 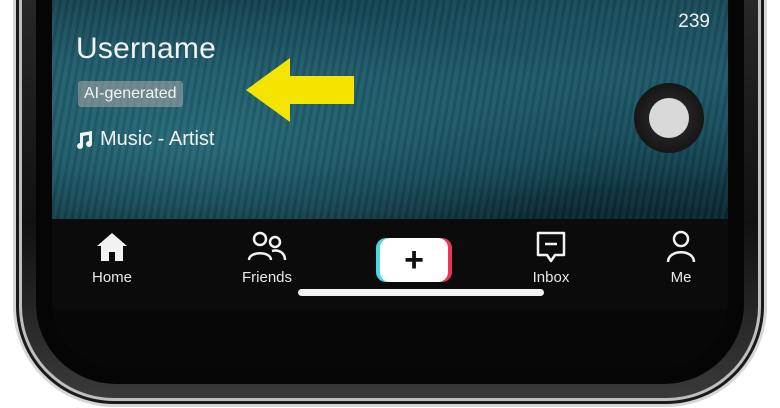 I want to click on music-disc, so click(x=669, y=118).